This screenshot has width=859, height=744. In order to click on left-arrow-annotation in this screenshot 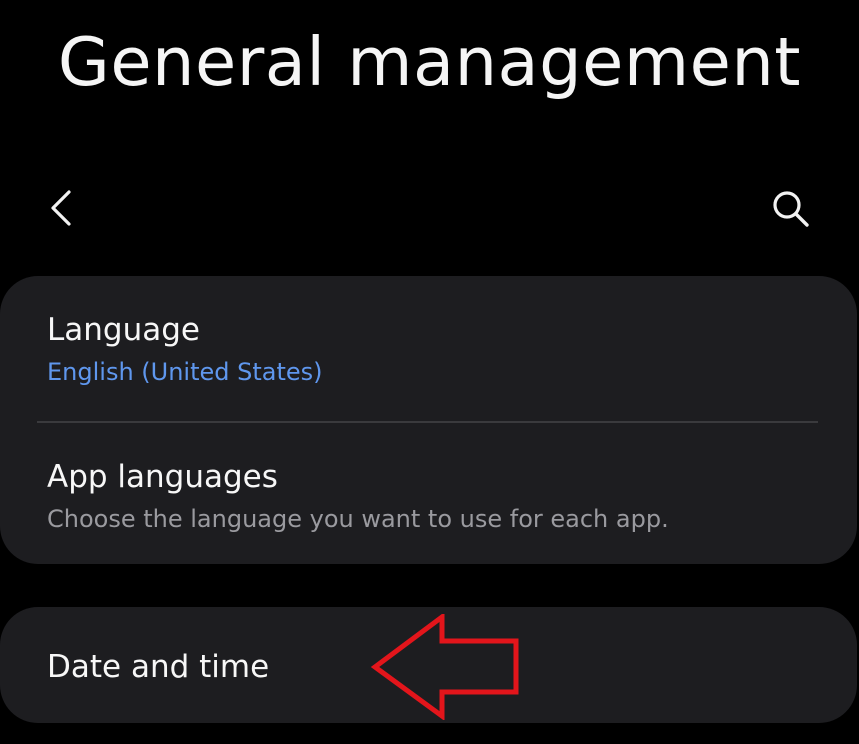, I will do `click(446, 667)`.